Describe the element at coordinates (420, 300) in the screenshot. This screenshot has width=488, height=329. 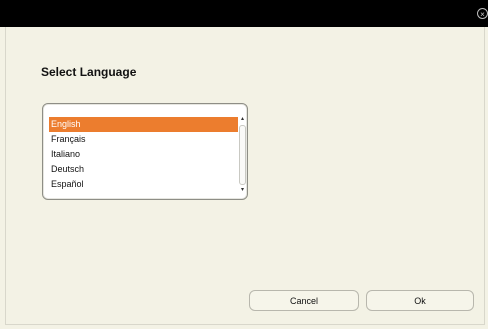
I see `ok-button: Ok` at that location.